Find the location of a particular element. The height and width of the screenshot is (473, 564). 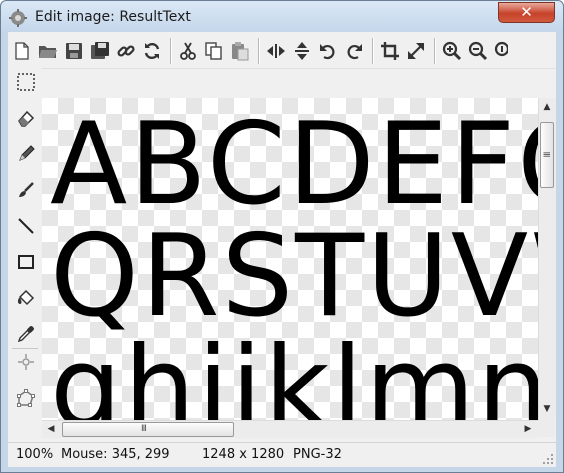

scroll-up-icon: ▲ is located at coordinates (547, 107).